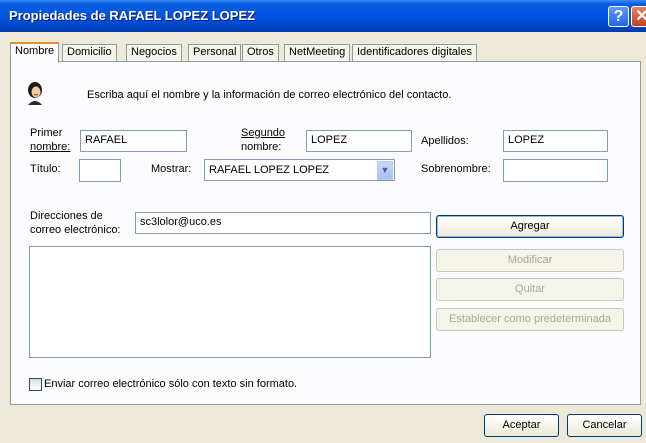  What do you see at coordinates (530, 226) in the screenshot?
I see `add-button: Agregar` at bounding box center [530, 226].